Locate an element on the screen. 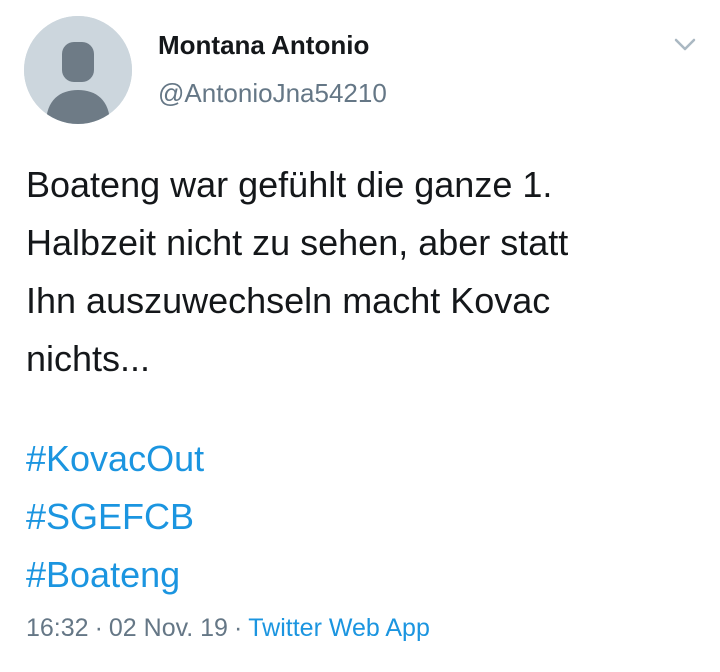  author-display-name: Montana Antonio is located at coordinates (263, 45).